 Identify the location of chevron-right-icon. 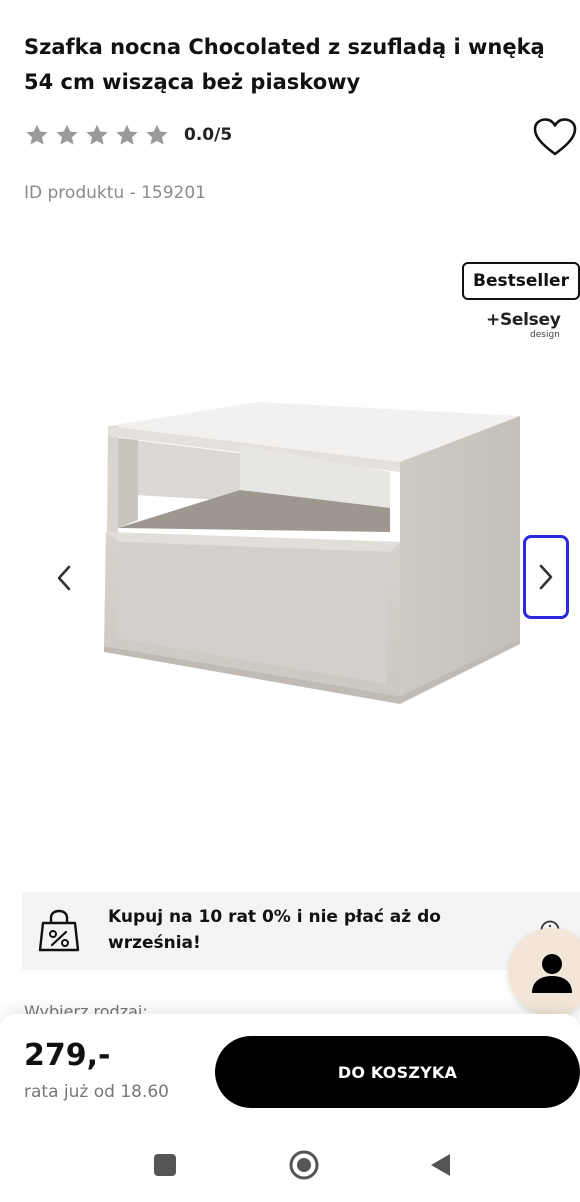
(546, 577).